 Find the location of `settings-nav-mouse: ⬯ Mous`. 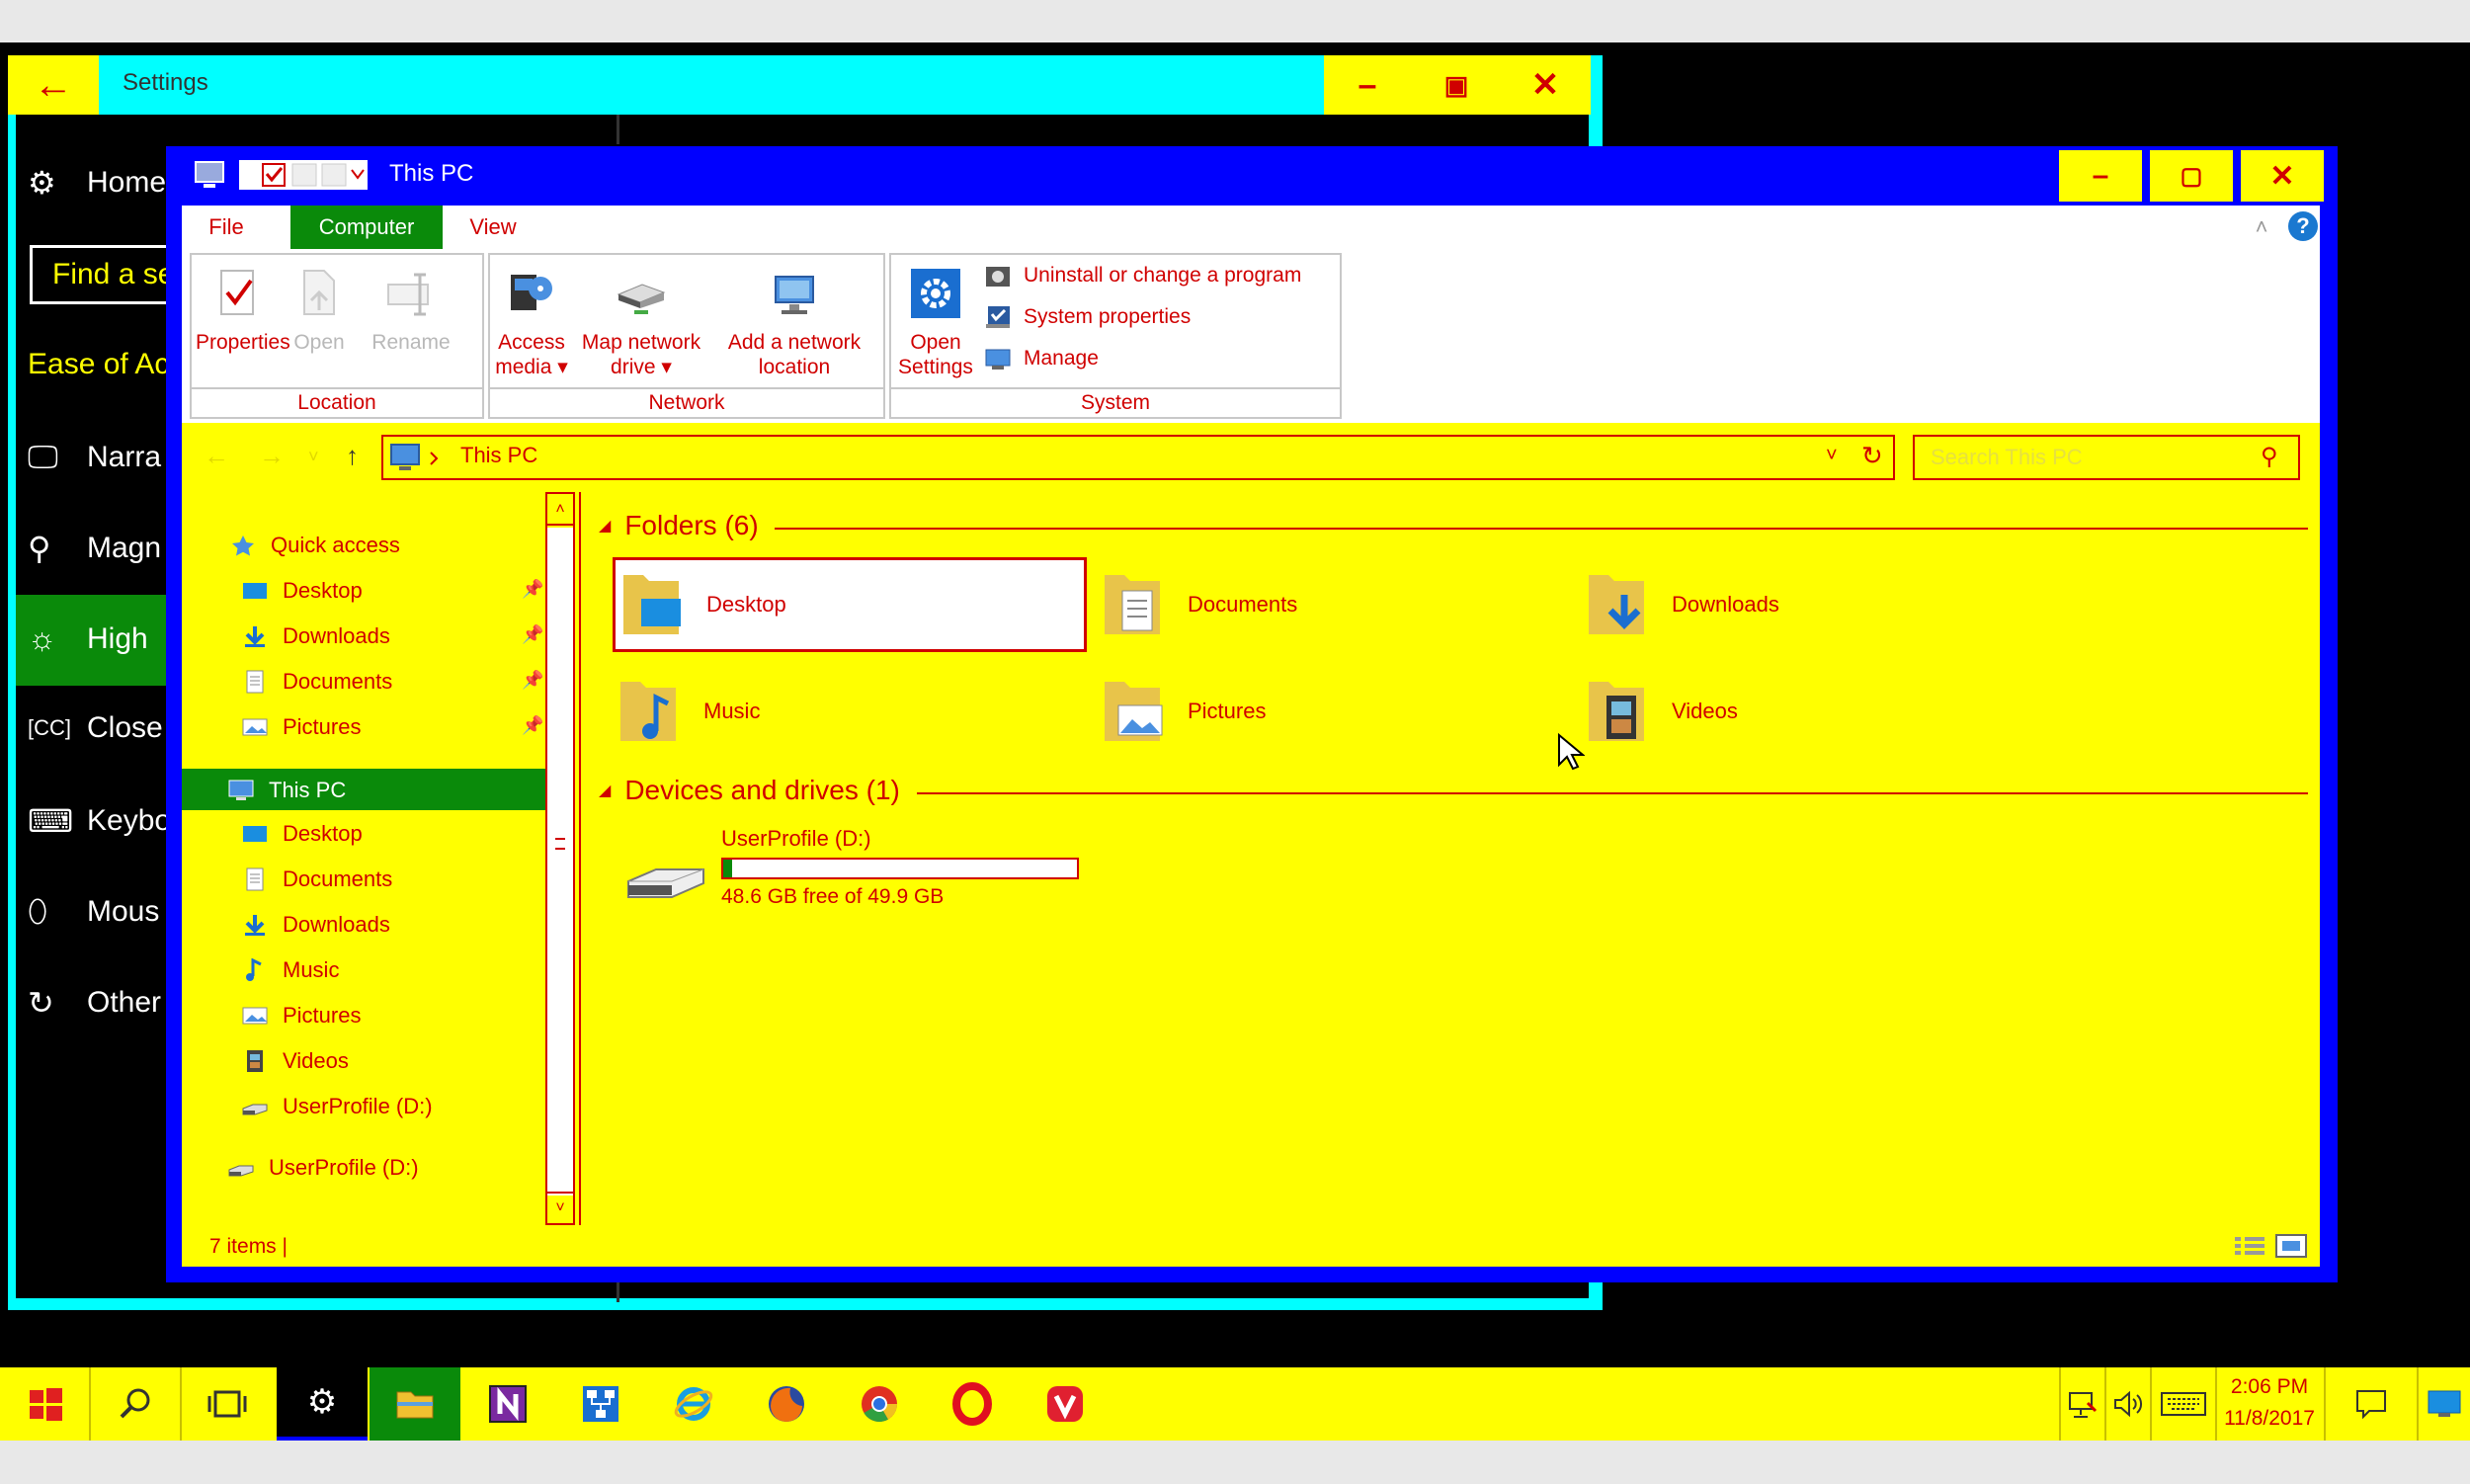

settings-nav-mouse: ⬯ Mous is located at coordinates (93, 912).